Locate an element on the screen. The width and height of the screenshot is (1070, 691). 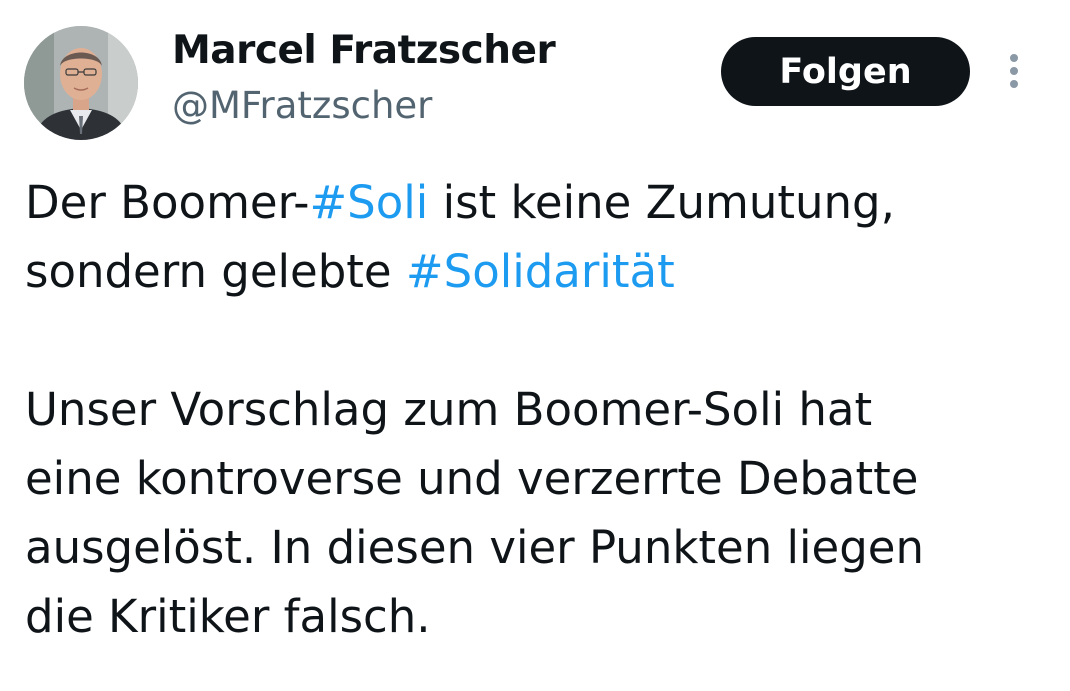
tweet-line: sondern gelebte #Solidarität is located at coordinates (540, 271).